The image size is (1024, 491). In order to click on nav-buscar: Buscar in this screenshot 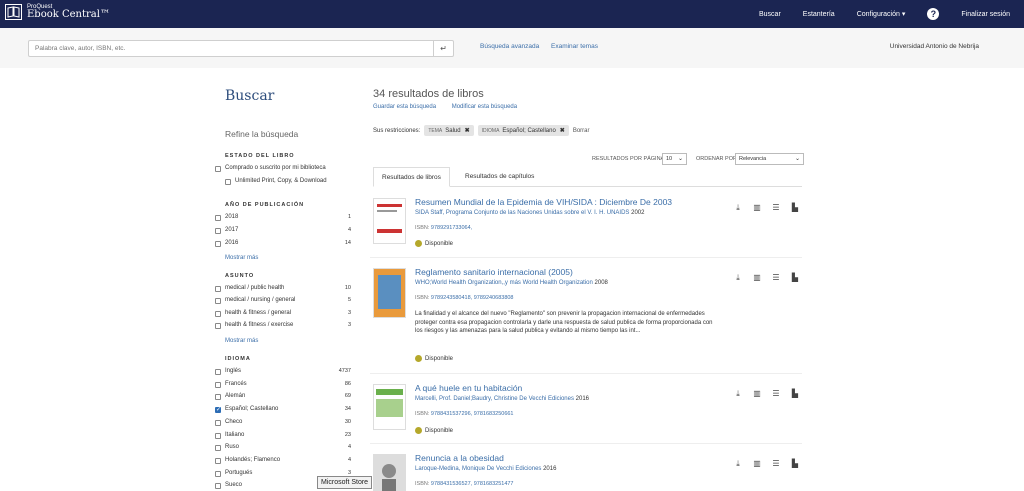, I will do `click(770, 14)`.